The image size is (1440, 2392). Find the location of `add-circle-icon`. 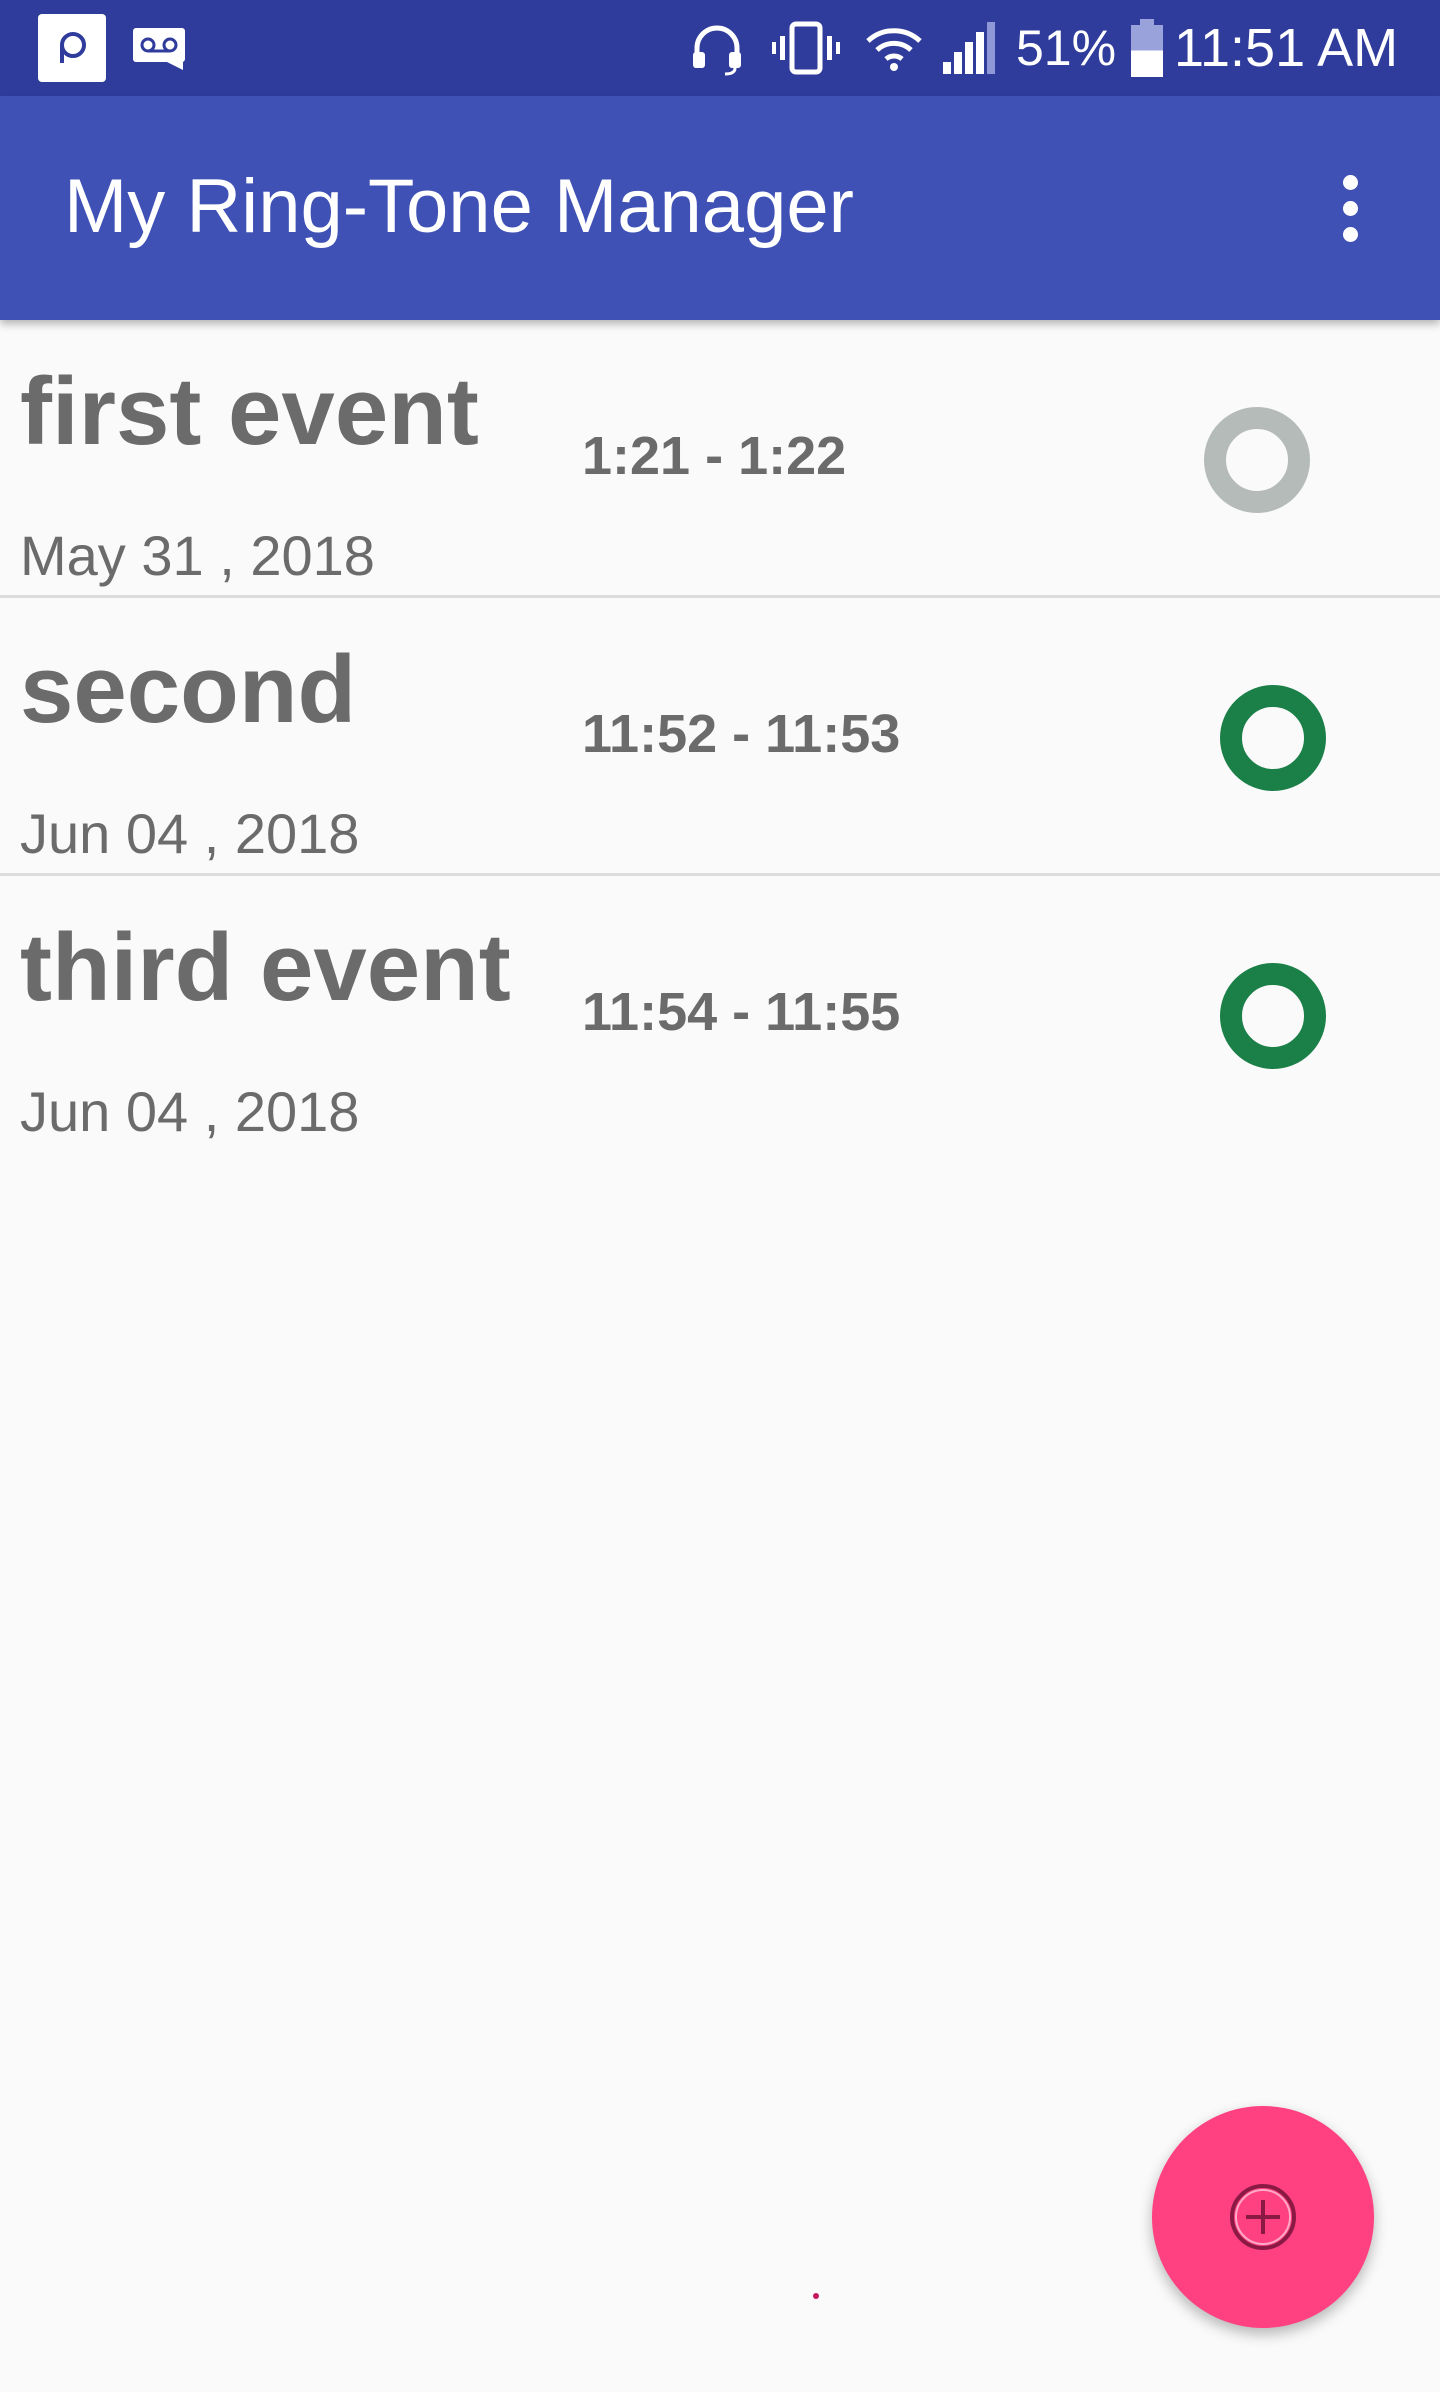

add-circle-icon is located at coordinates (1263, 2217).